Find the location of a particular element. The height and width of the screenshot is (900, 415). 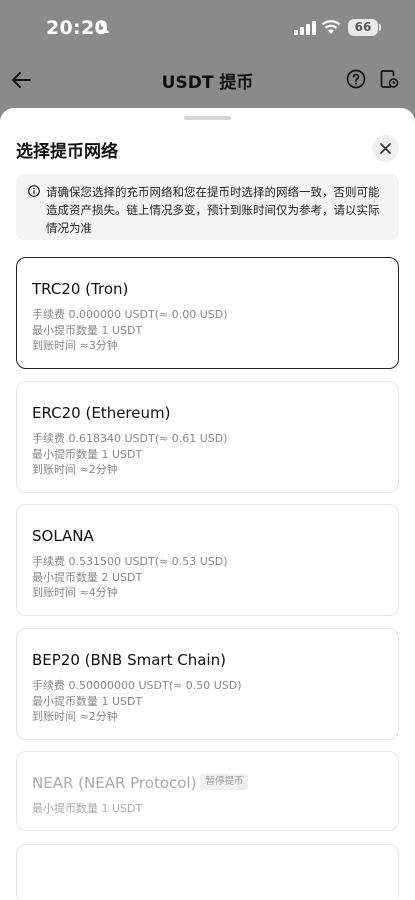

network-fee: 手续费 0.618340 USDT(≈ 0.61 USD) is located at coordinates (130, 438).